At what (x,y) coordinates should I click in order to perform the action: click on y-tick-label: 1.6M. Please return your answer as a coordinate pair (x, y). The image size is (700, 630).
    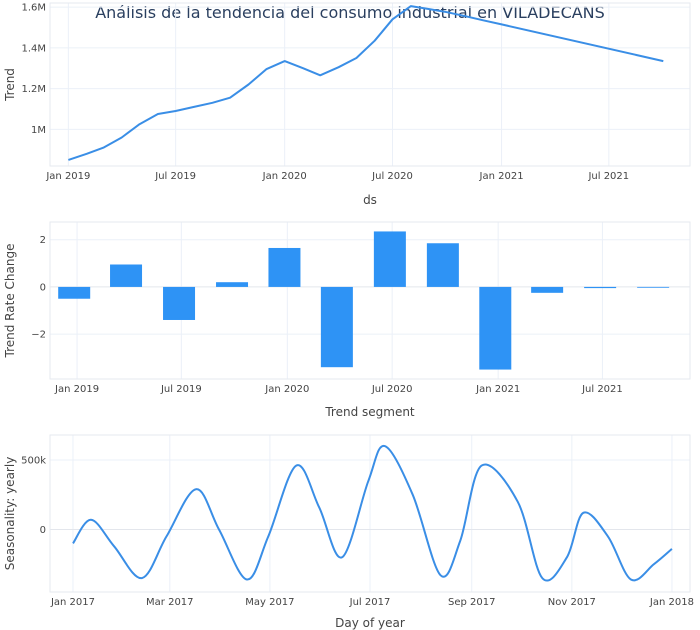
    Looking at the image, I should click on (33, 8).